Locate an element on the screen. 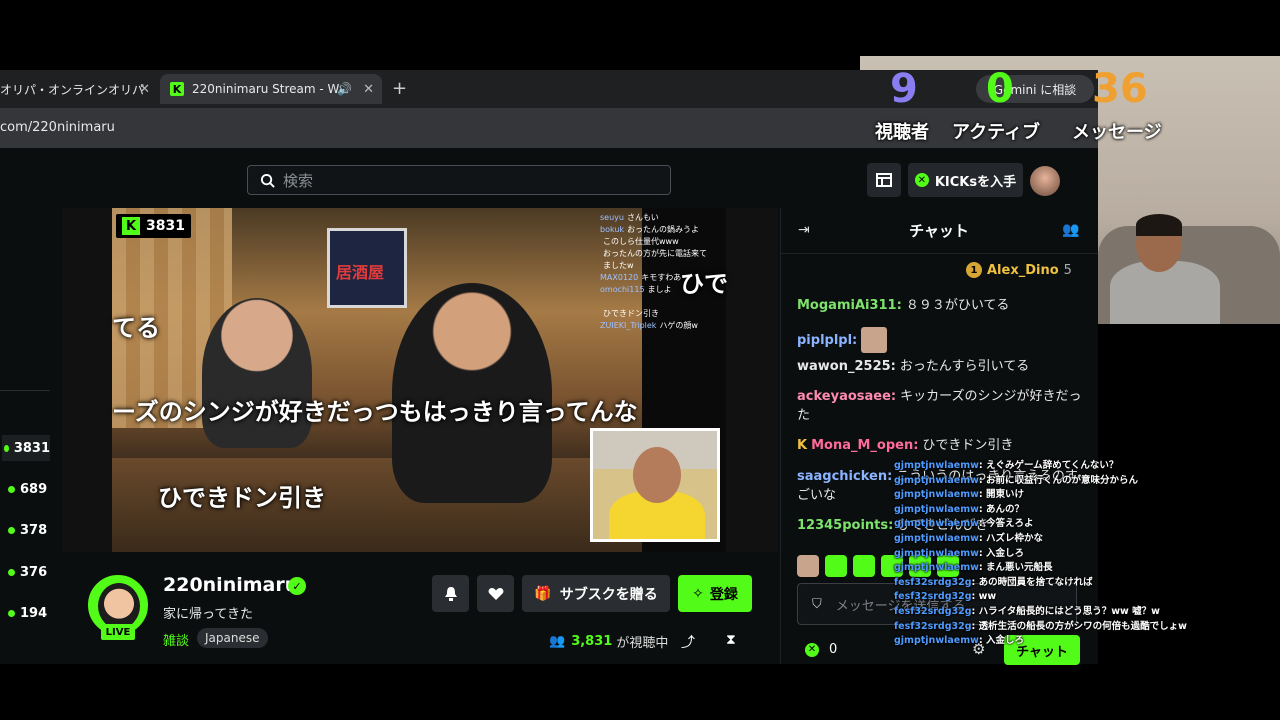  layout-icon is located at coordinates (884, 180).